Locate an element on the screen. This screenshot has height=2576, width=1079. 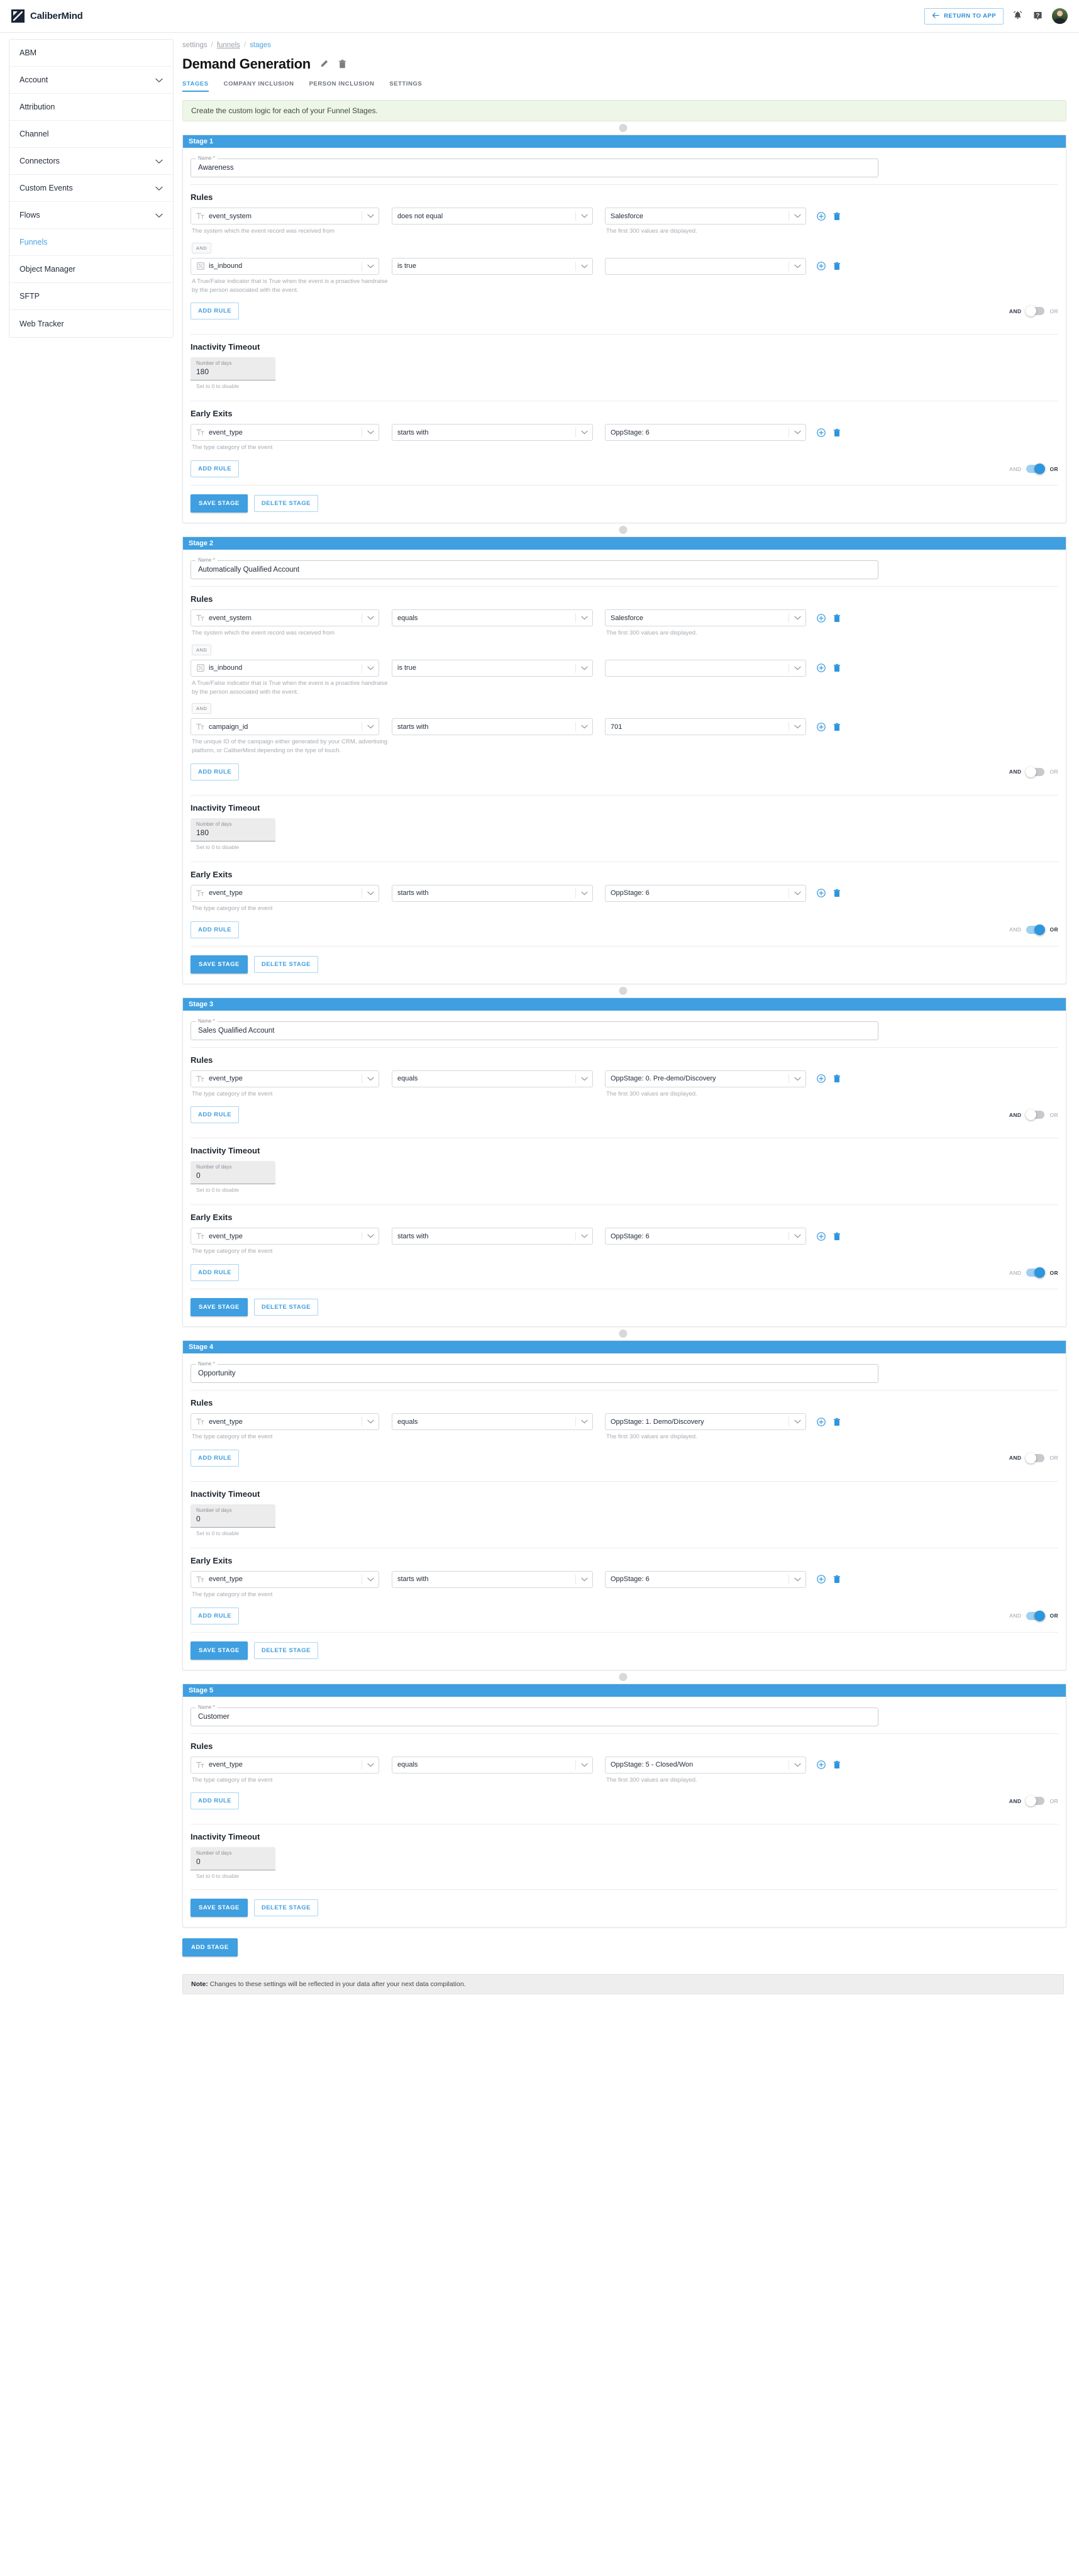
trash-delete-icon is located at coordinates (342, 64).